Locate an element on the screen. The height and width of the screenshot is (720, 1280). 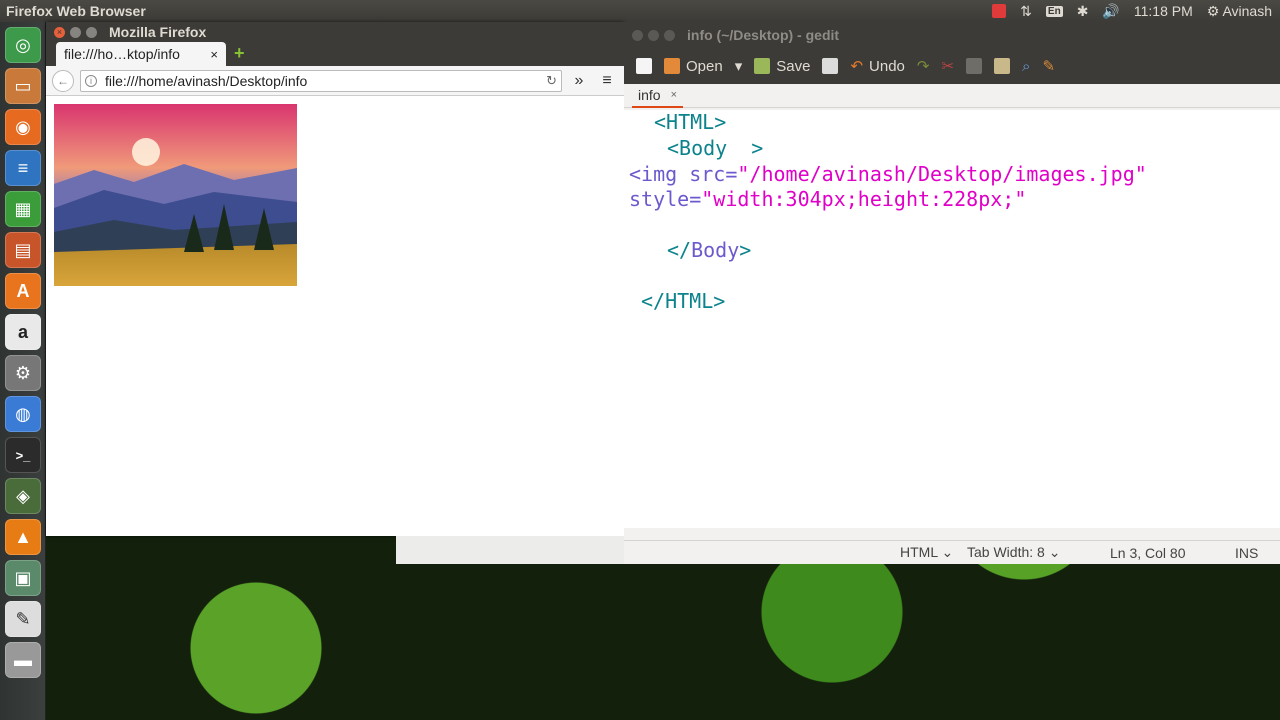
gear-icon: ⚙ is located at coordinates (1213, 10).